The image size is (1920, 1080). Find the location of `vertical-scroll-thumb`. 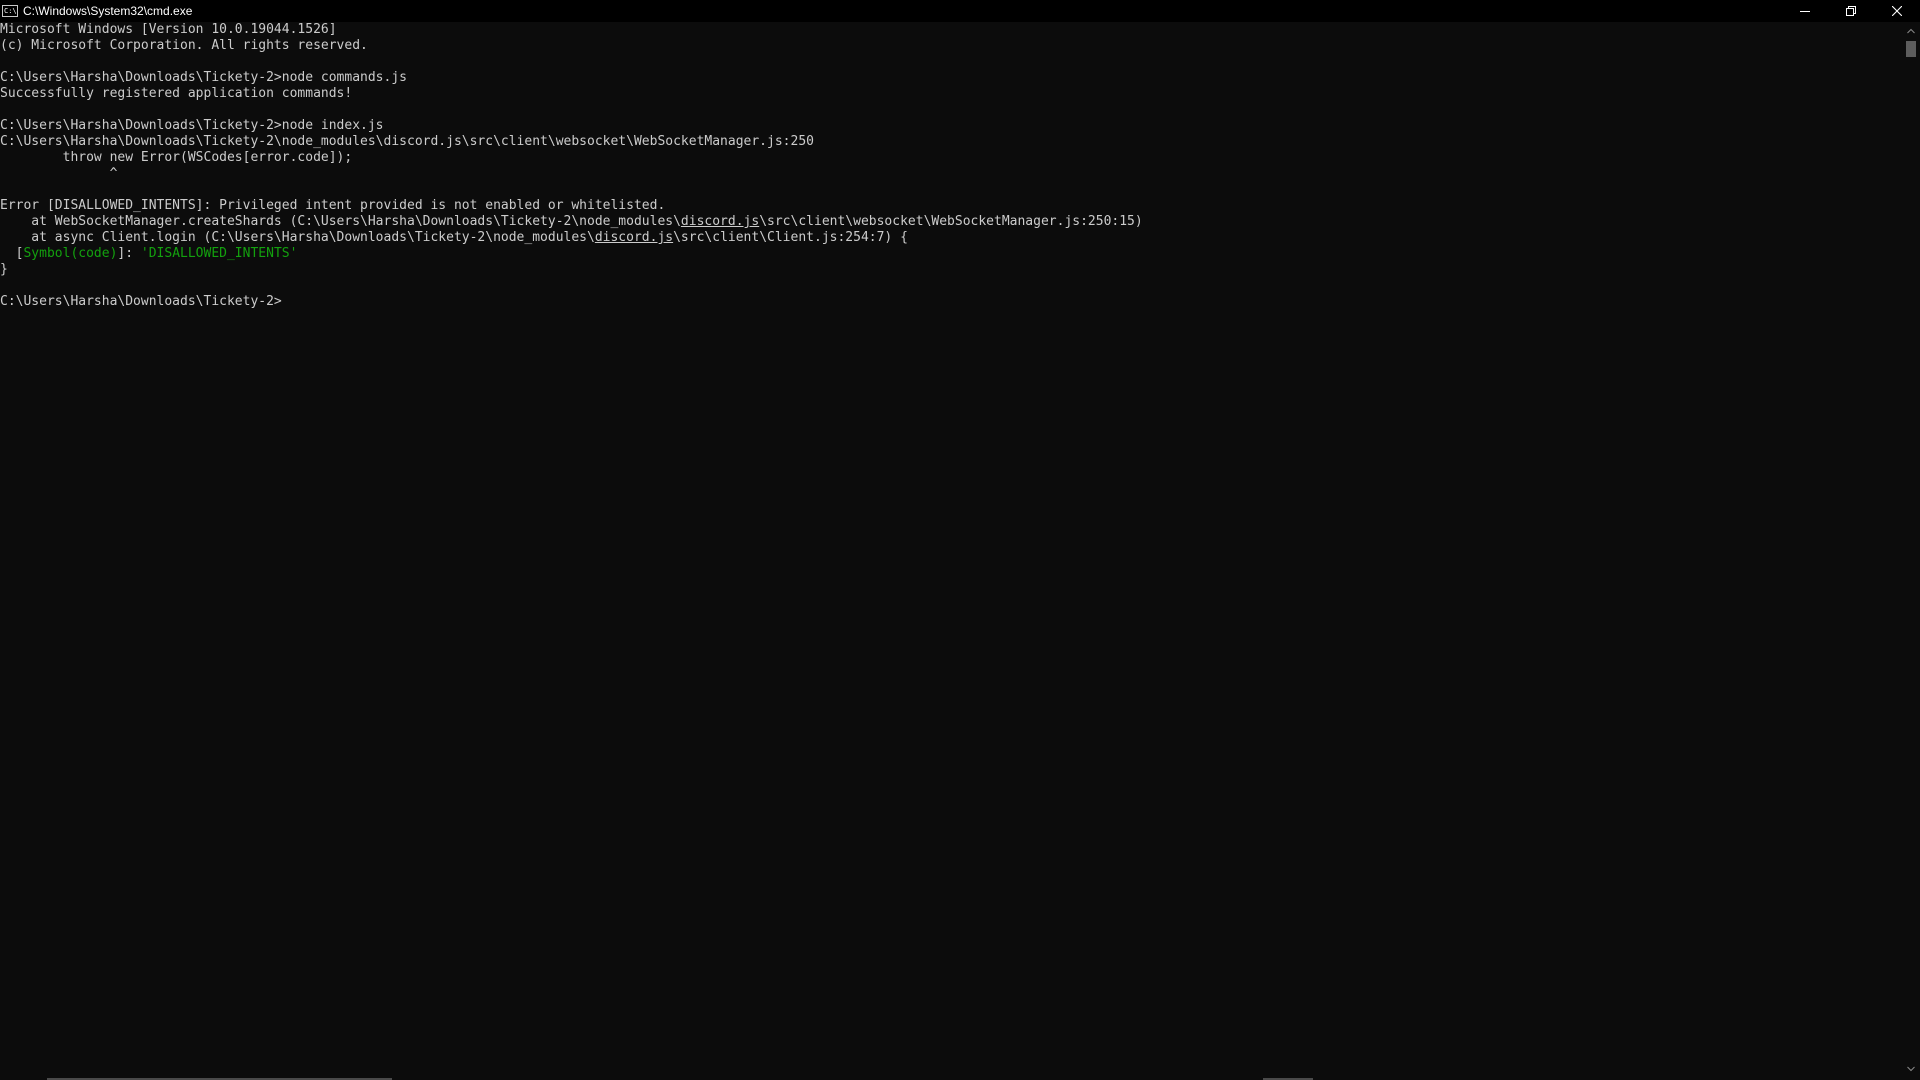

vertical-scroll-thumb is located at coordinates (1911, 49).